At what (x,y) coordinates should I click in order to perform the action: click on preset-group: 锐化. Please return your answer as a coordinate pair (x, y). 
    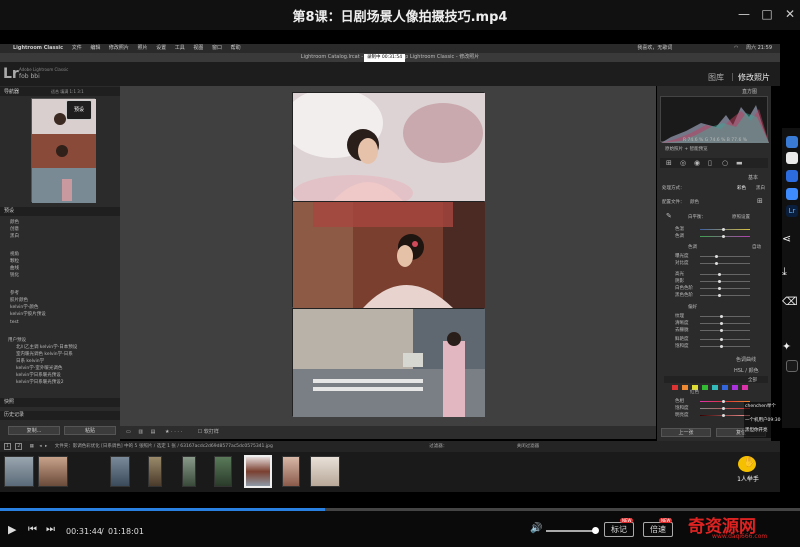
    Looking at the image, I should click on (14, 275).